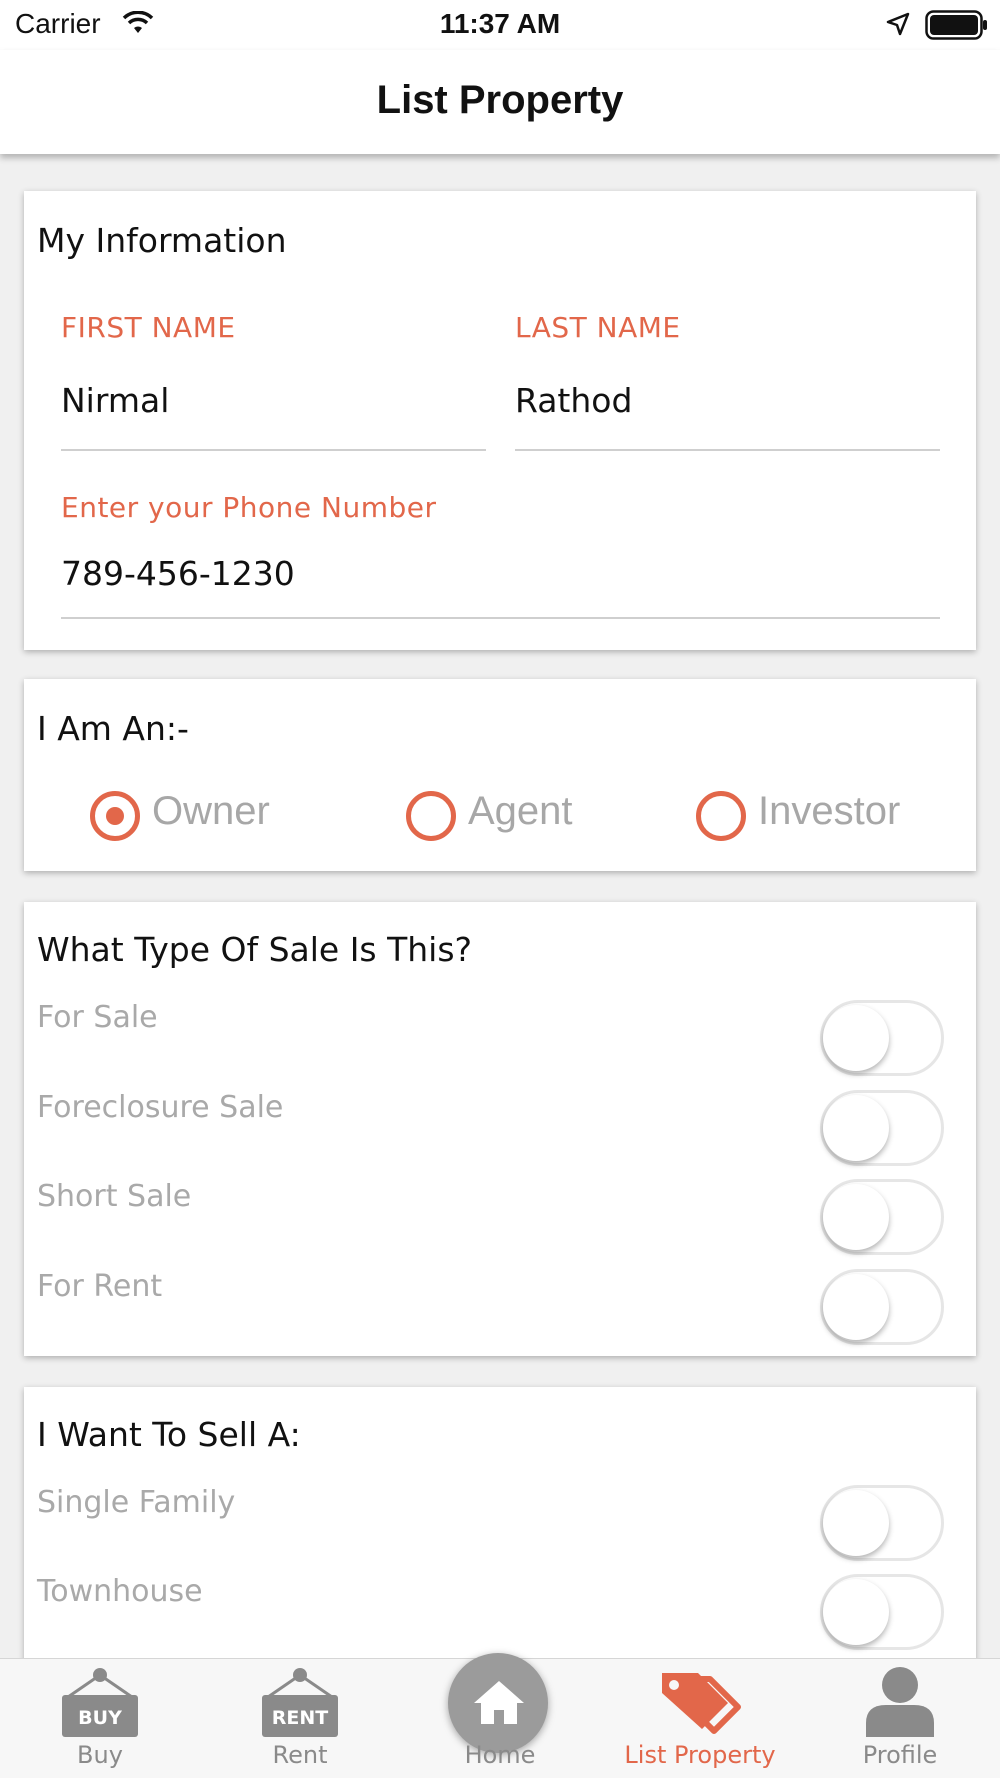 This screenshot has height=1778, width=1000. I want to click on toggle-row-townhouse: Townhouse, so click(500, 1612).